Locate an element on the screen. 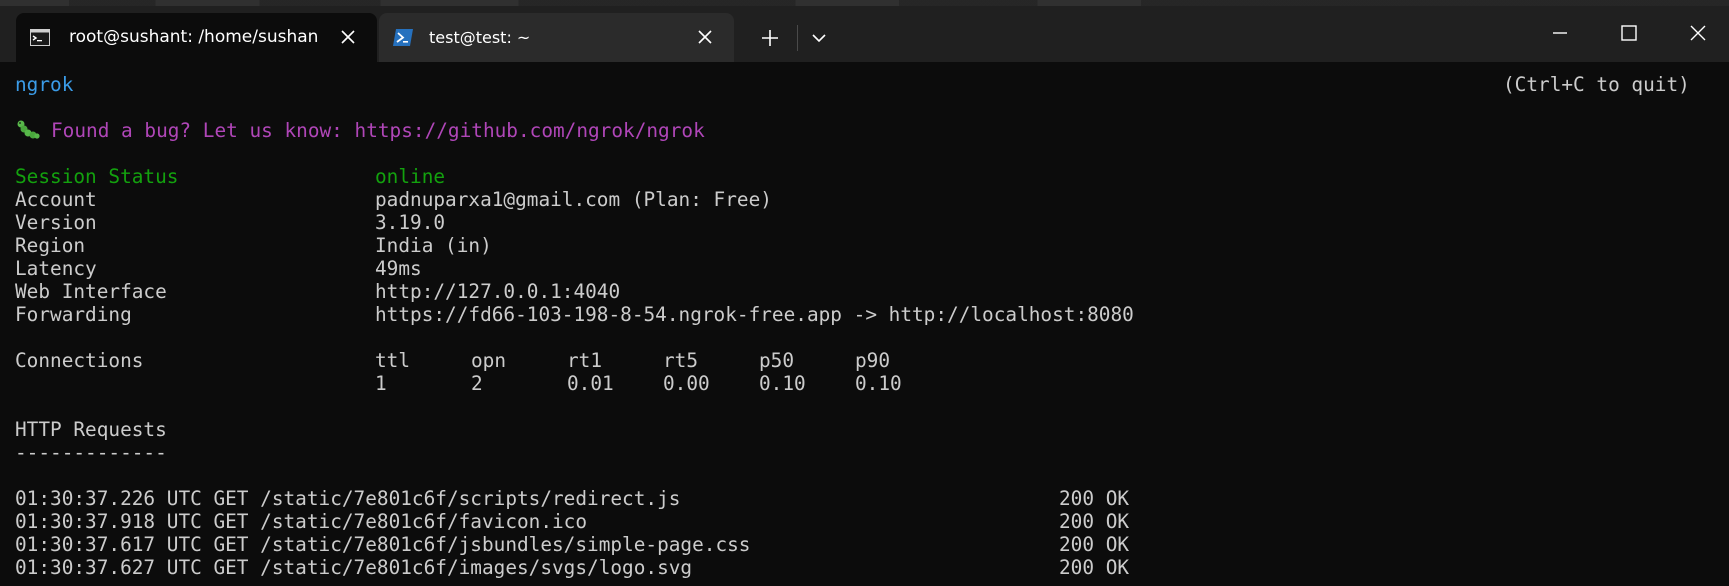 This screenshot has height=586, width=1729. tab-title: test@test: ~ is located at coordinates (480, 37).